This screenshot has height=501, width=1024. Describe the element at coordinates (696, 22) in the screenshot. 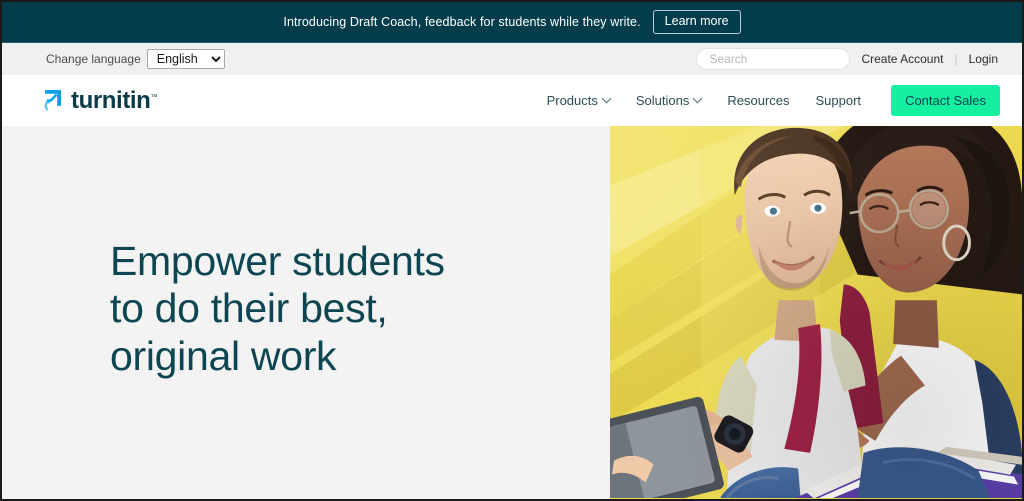

I see `learn-more-button: Learn more` at that location.